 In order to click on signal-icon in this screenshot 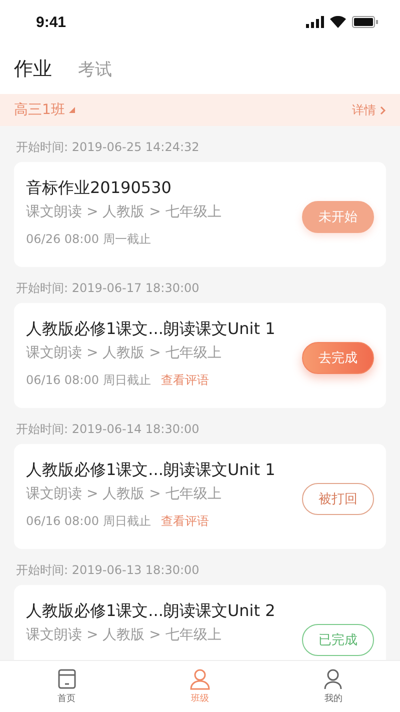, I will do `click(315, 22)`.